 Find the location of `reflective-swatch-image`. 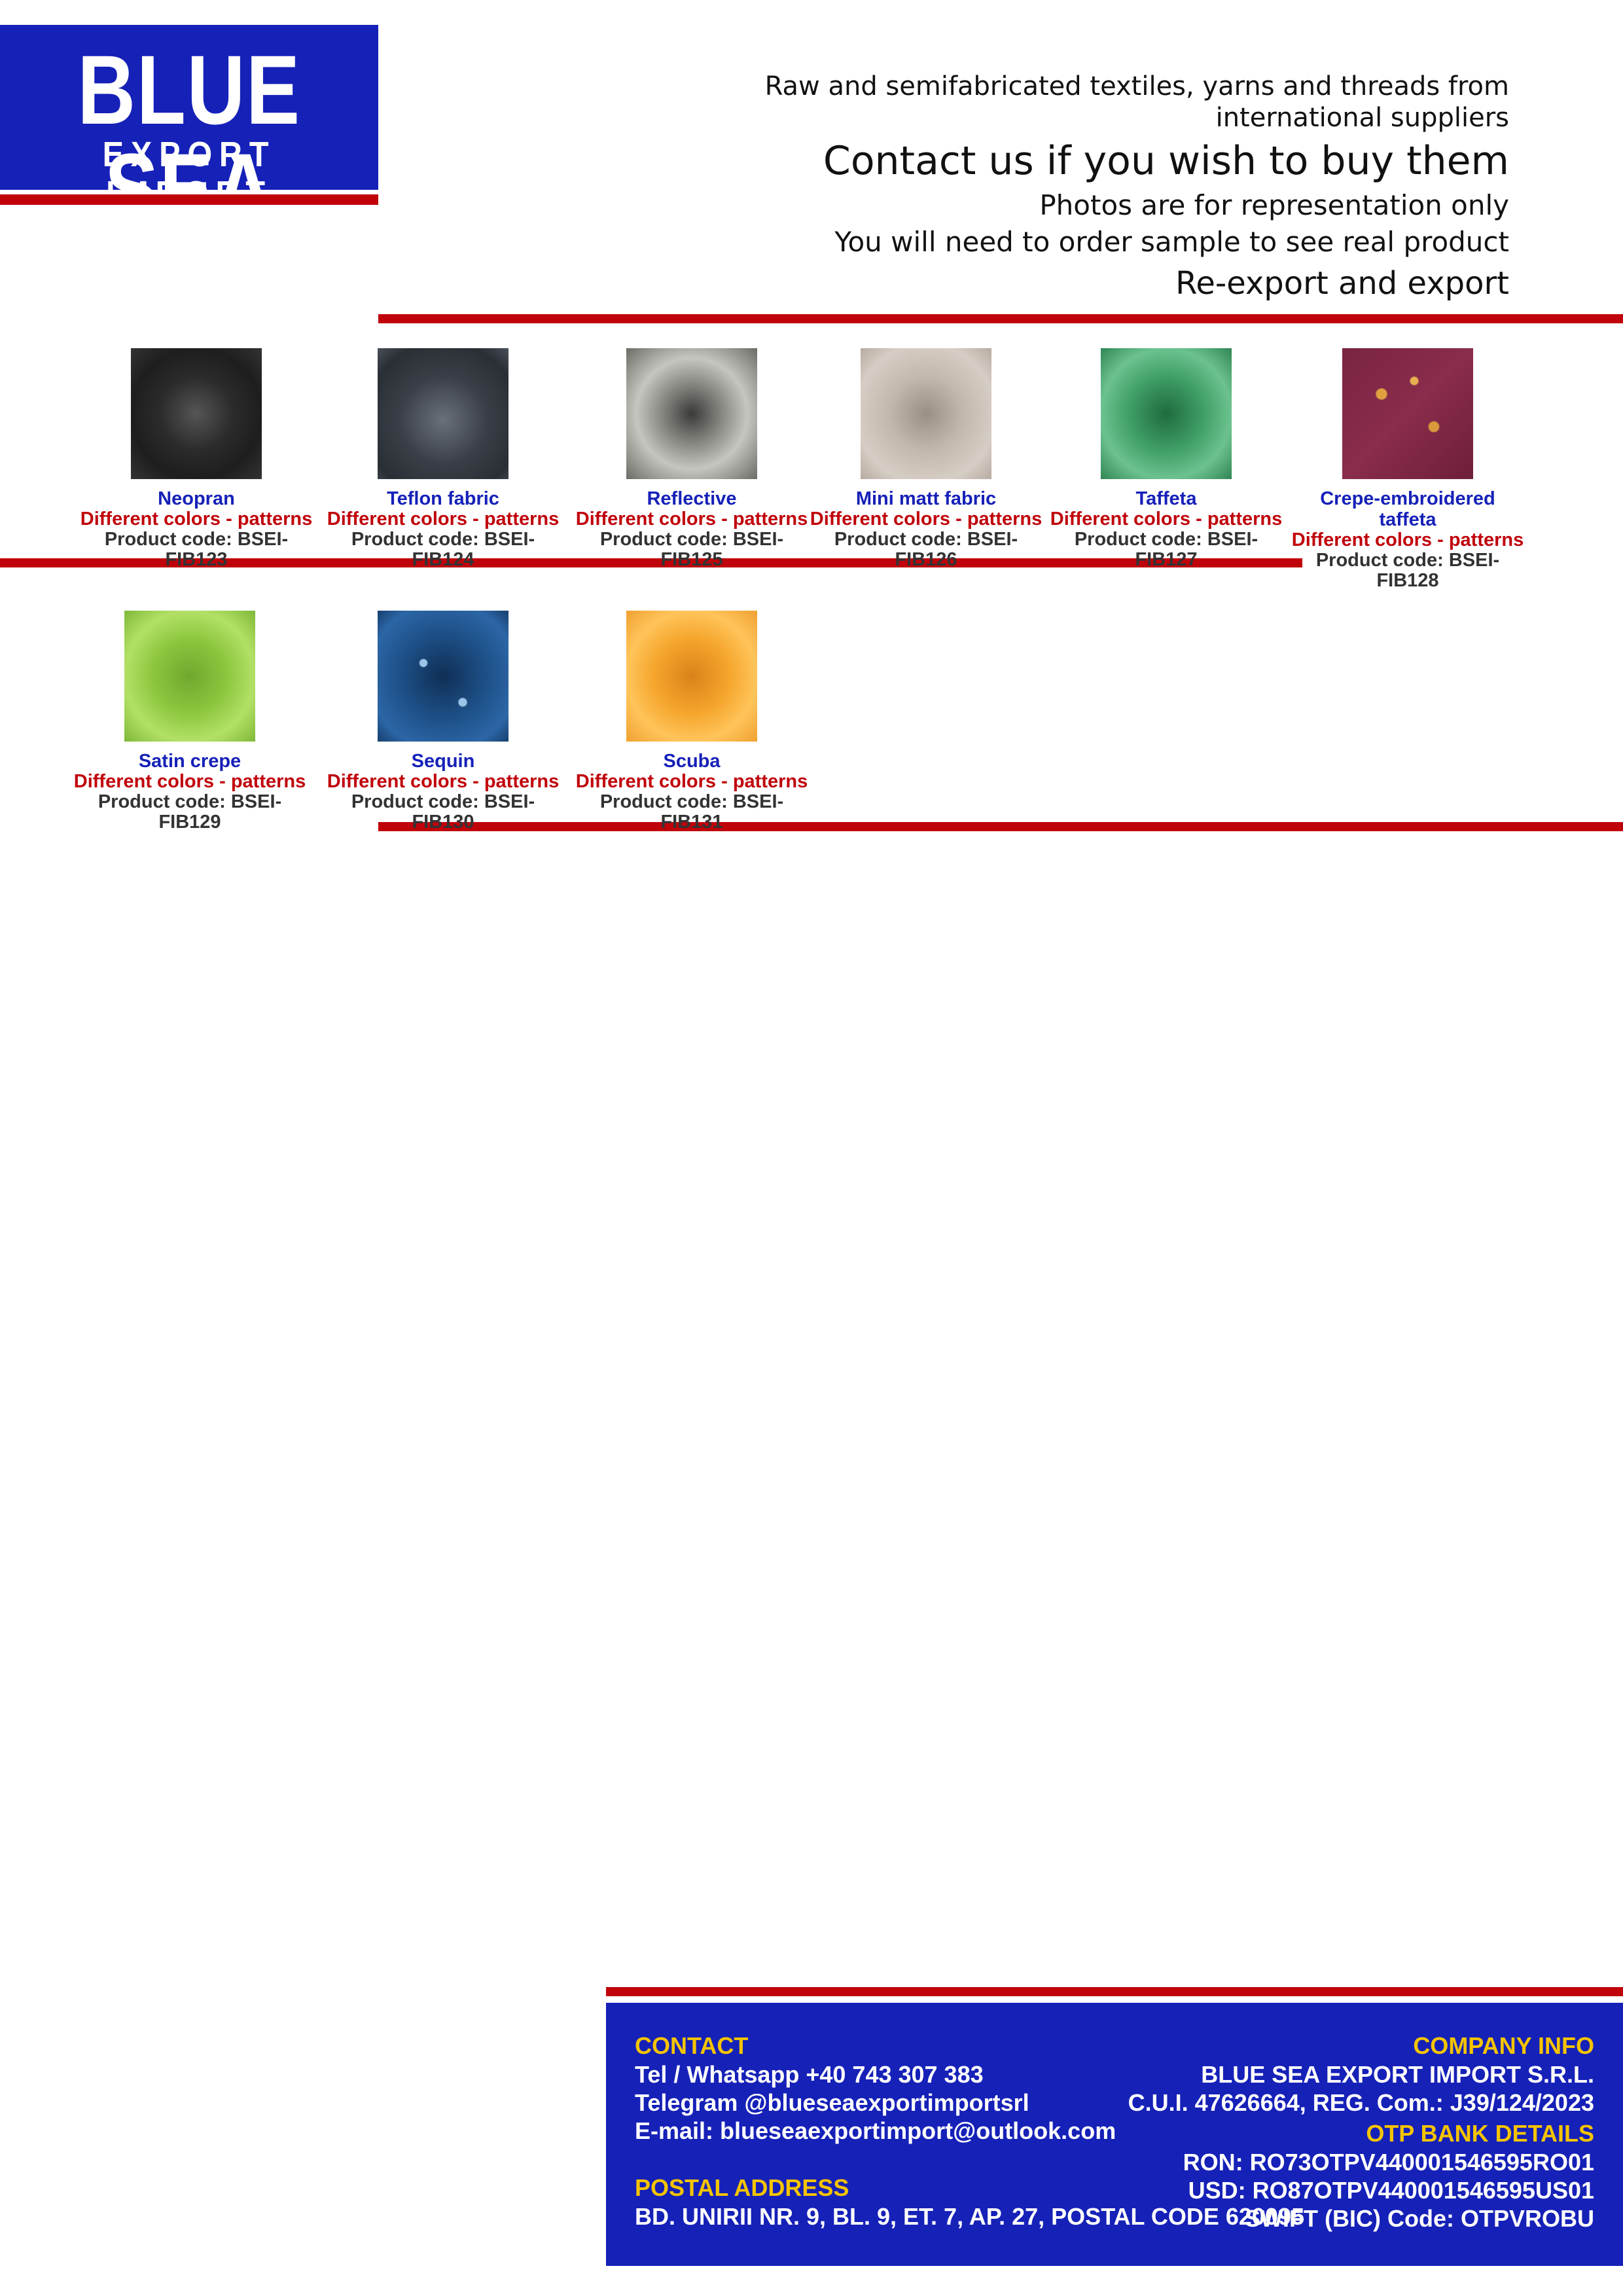

reflective-swatch-image is located at coordinates (691, 413).